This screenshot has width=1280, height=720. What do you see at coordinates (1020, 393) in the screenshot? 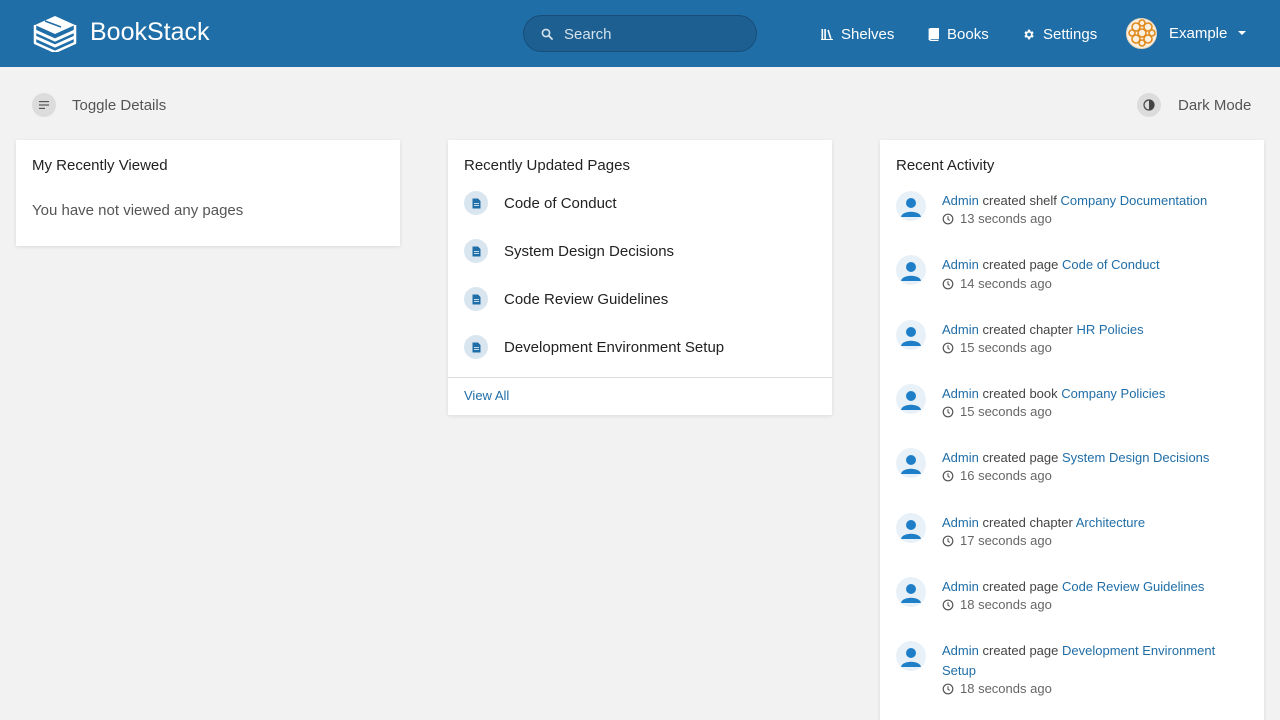
I see `activity-action: created book` at bounding box center [1020, 393].